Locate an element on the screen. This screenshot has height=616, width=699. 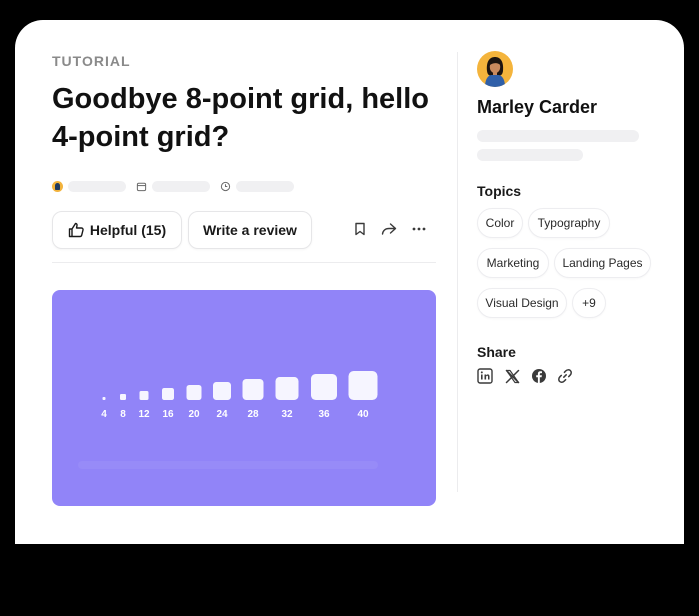
topic-chip-label: Color is located at coordinates (500, 223).